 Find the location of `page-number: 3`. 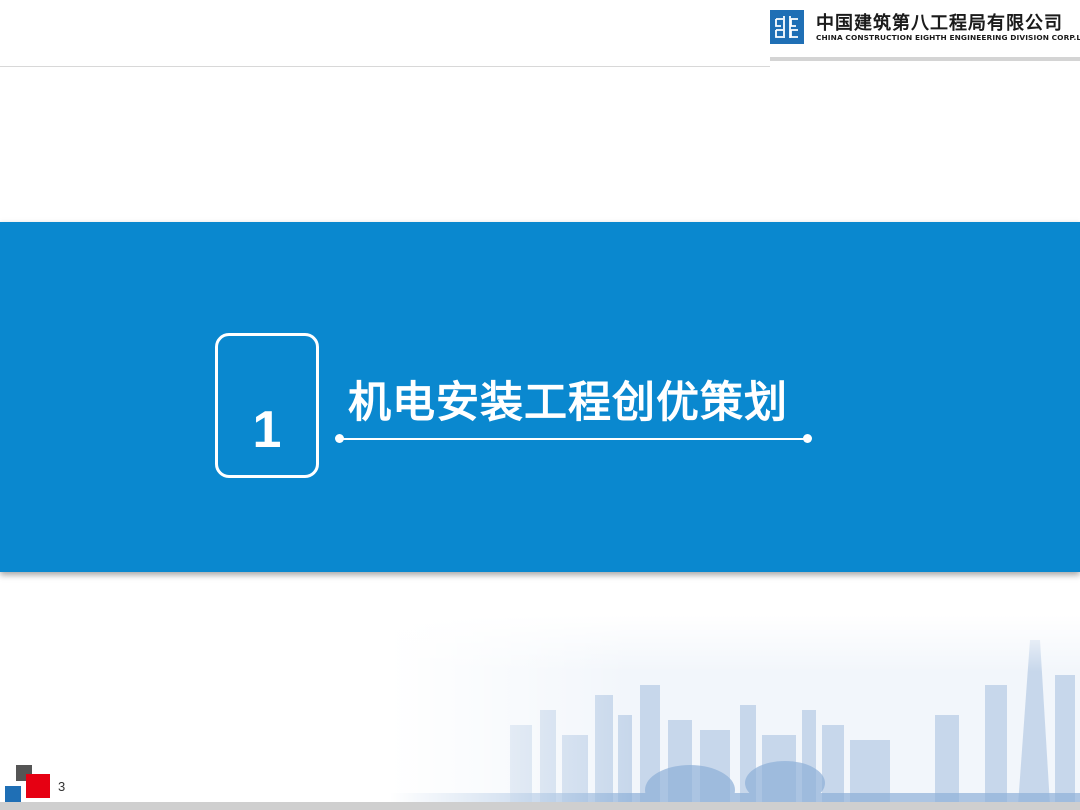

page-number: 3 is located at coordinates (62, 786).